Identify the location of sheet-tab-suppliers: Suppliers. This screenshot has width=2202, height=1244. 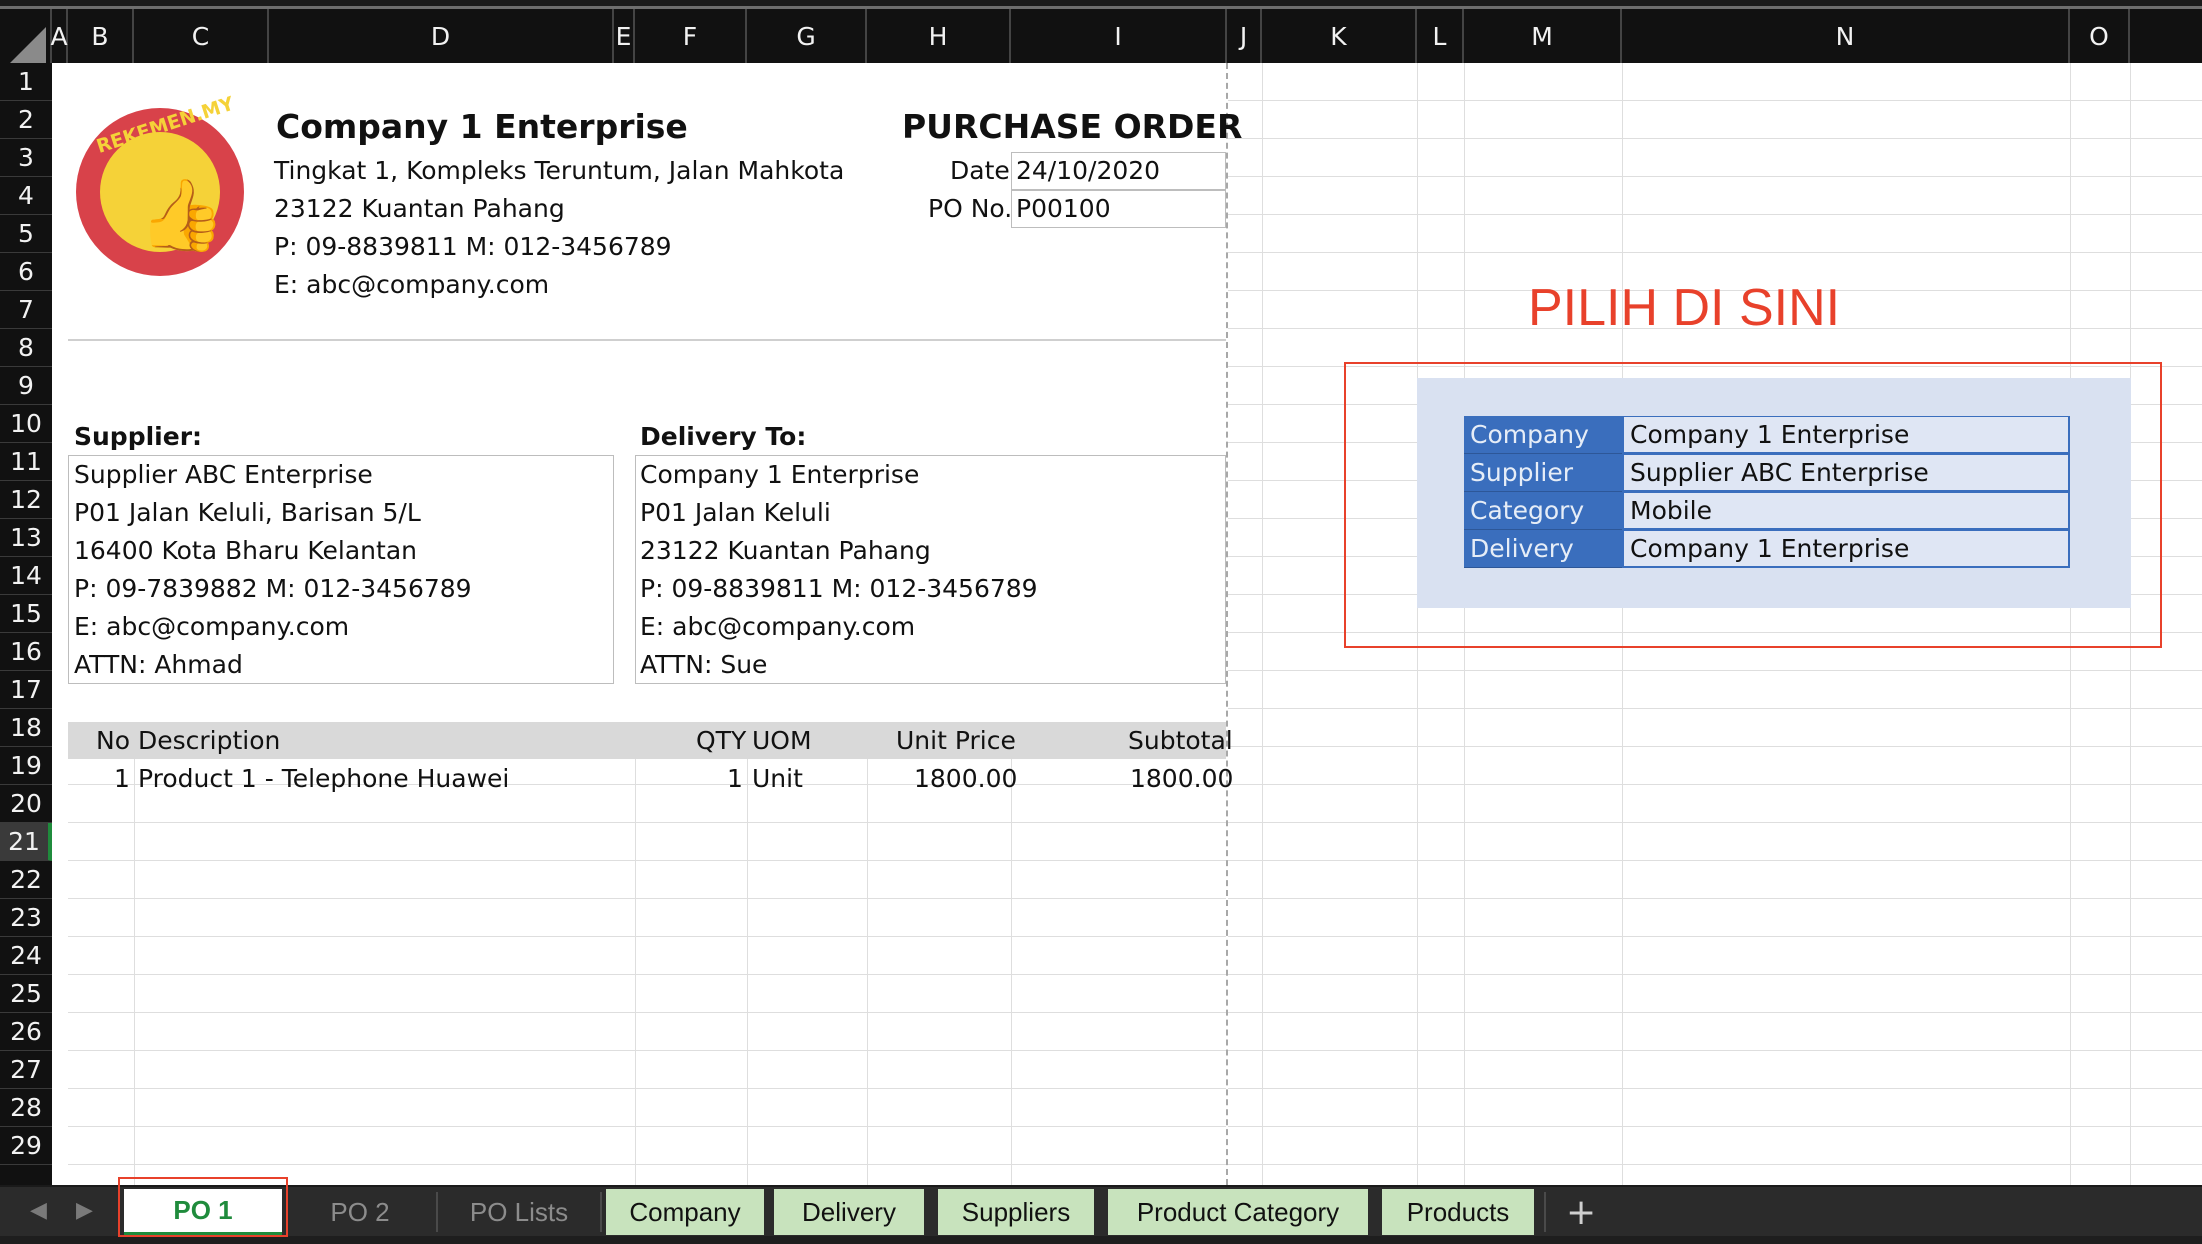
(1016, 1212).